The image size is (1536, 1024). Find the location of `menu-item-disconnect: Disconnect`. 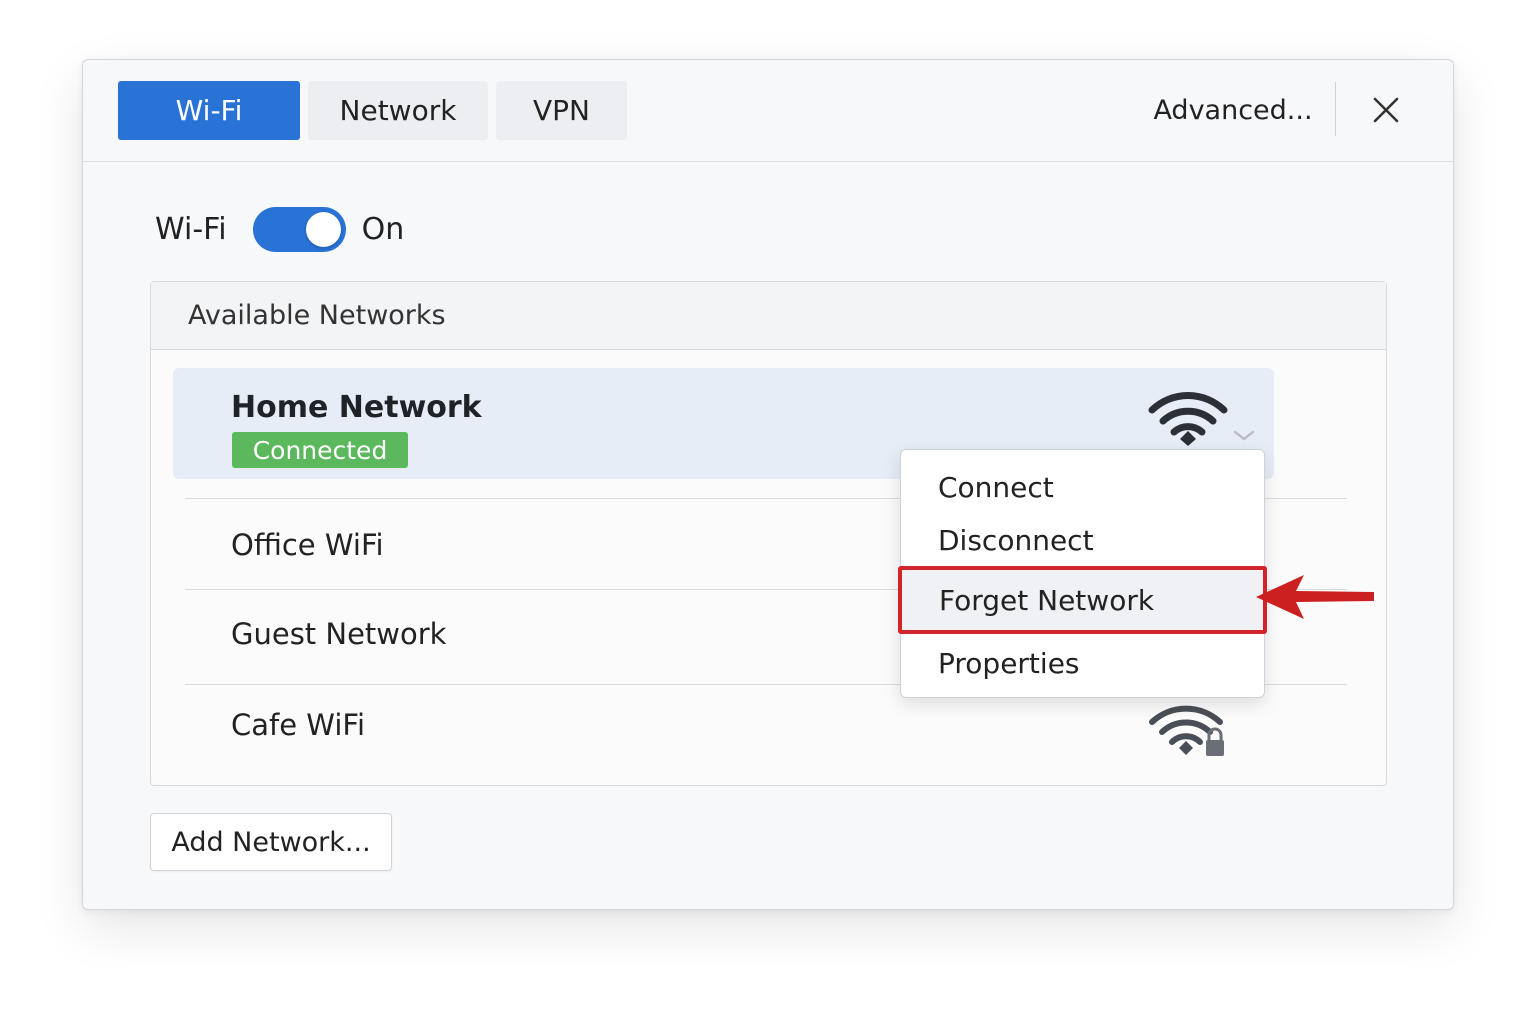

menu-item-disconnect: Disconnect is located at coordinates (1082, 540).